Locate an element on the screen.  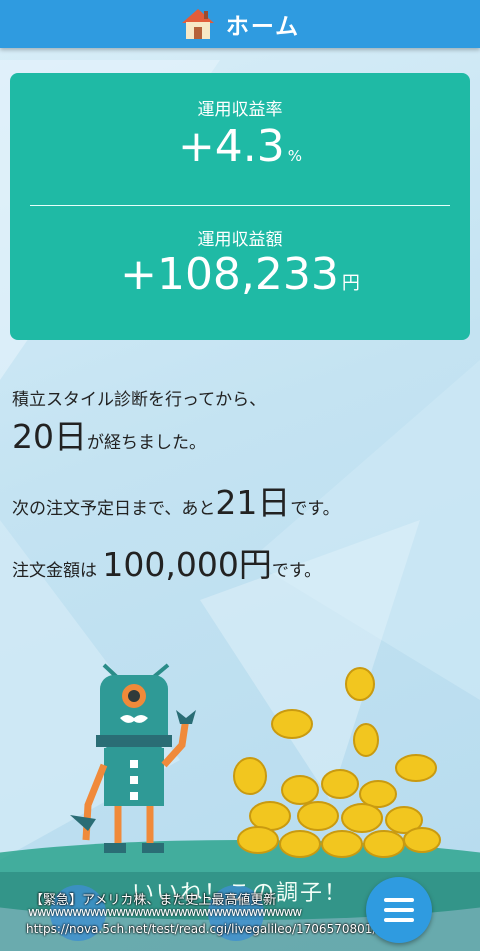
amount-unit: 円 is located at coordinates (350, 283).